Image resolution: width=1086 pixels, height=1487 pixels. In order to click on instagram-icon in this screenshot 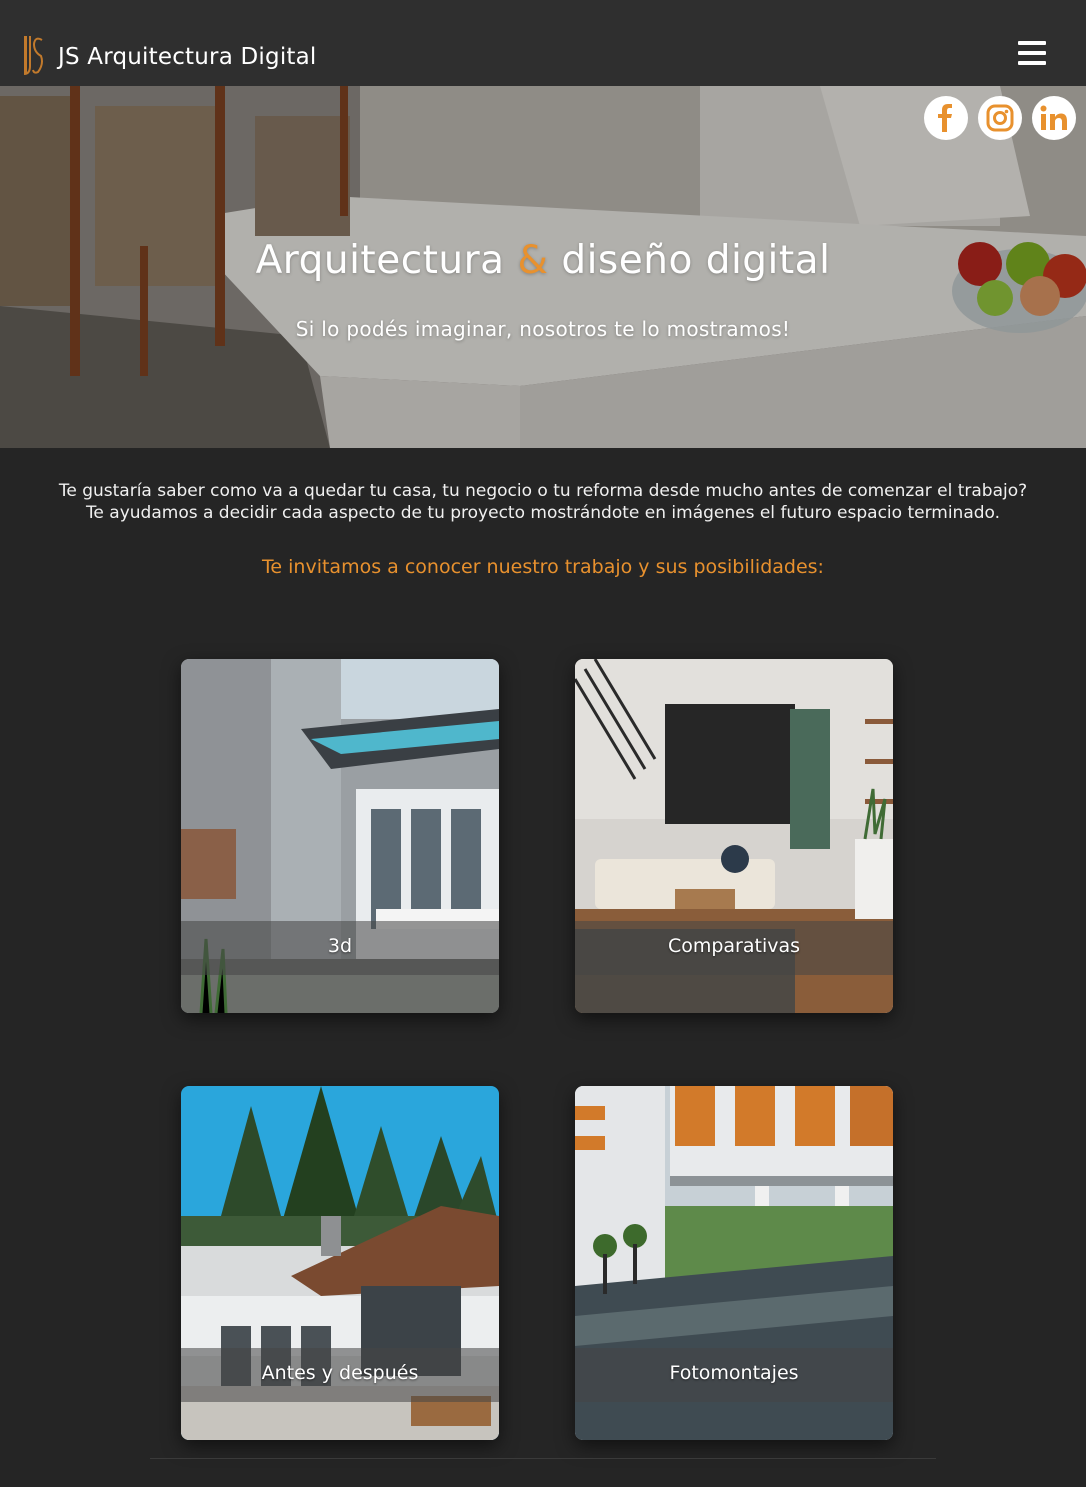, I will do `click(1000, 118)`.